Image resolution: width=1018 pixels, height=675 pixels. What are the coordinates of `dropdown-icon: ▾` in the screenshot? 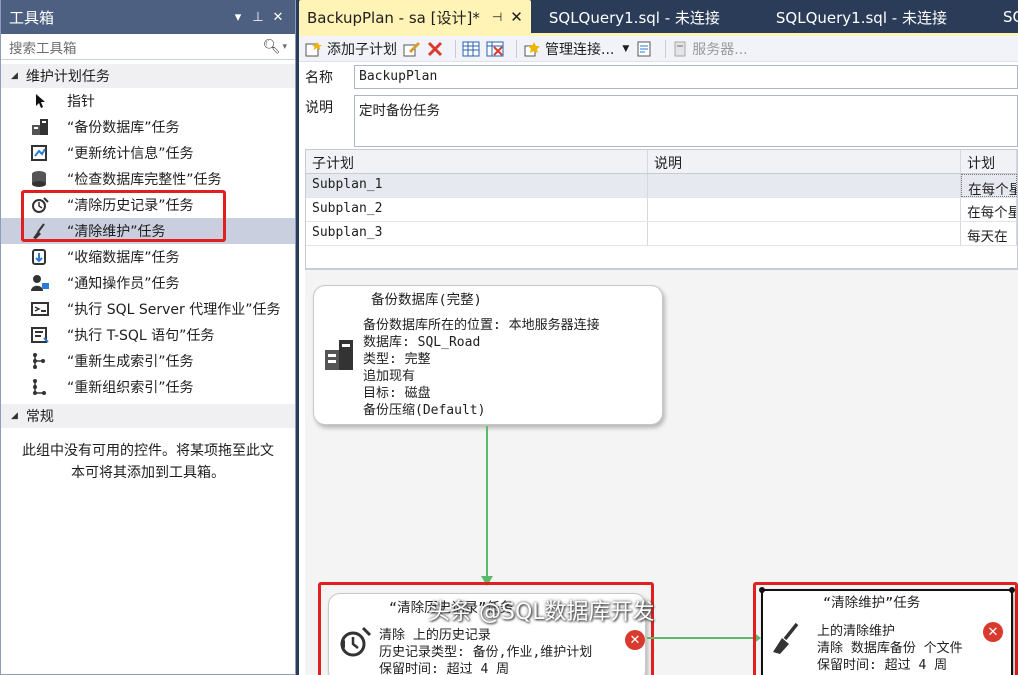 It's located at (238, 17).